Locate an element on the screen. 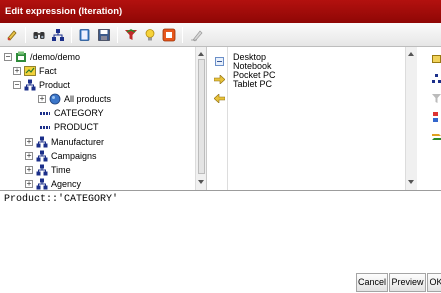 Image resolution: width=441 pixels, height=293 pixels. window-title: Edit expression (Iteration) is located at coordinates (220, 11).